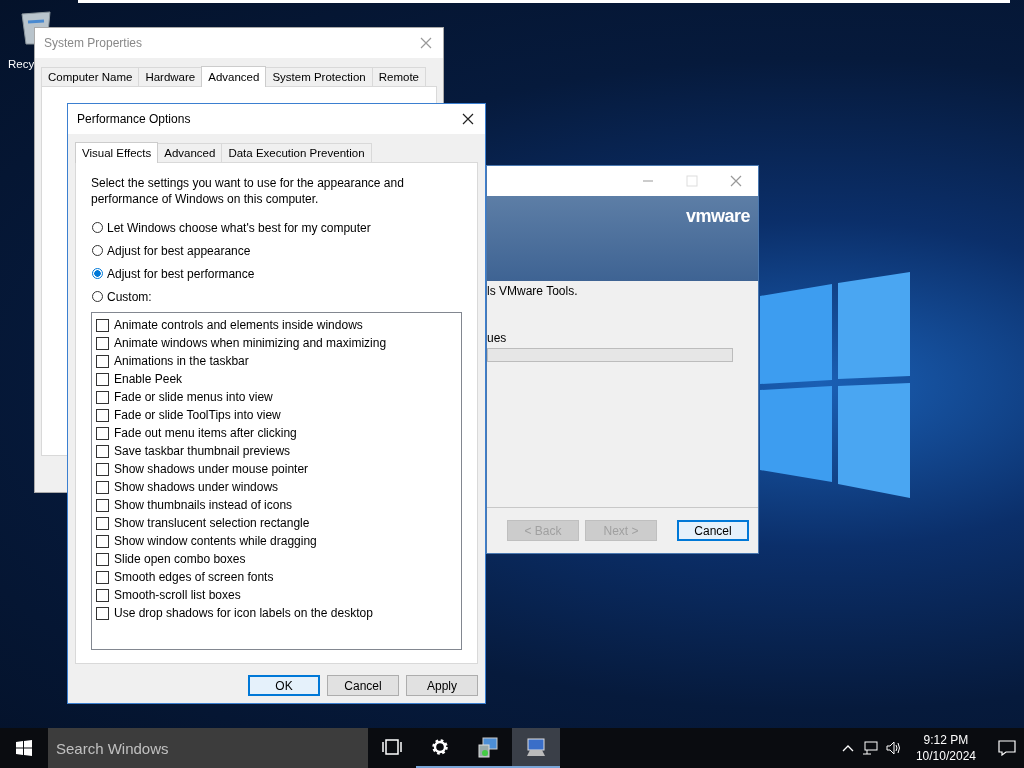 The image size is (1024, 768). Describe the element at coordinates (276, 469) in the screenshot. I see `checkbox-option: Show shadows under mouse pointer` at that location.